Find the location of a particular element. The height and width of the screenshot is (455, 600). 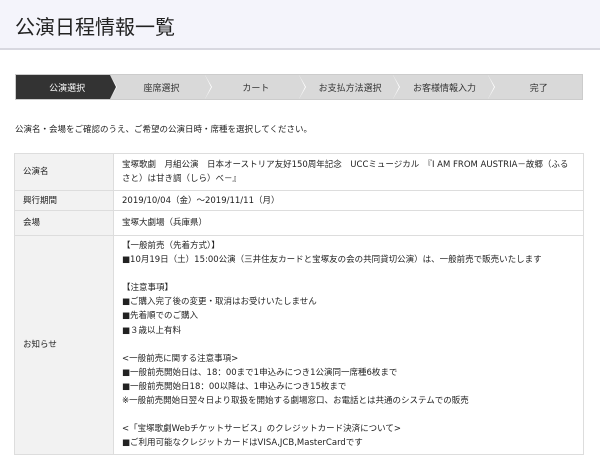

step-complete: 完了 is located at coordinates (538, 88).